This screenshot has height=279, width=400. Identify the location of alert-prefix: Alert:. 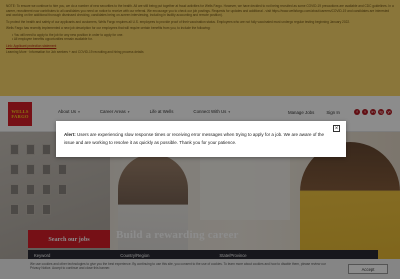
(70, 134).